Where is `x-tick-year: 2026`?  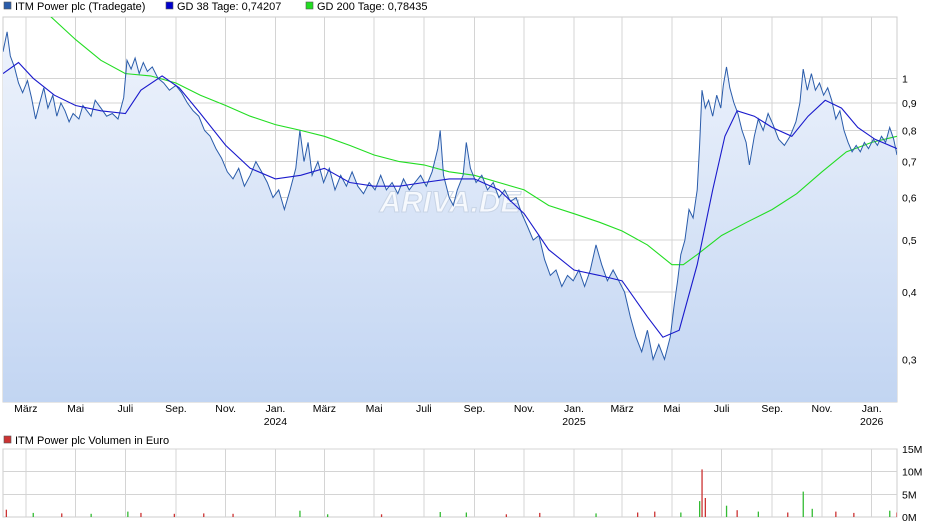
x-tick-year: 2026 is located at coordinates (872, 422).